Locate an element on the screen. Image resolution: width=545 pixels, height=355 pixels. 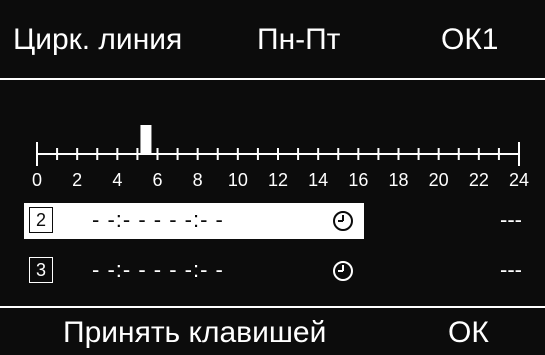
tick-label: 20 is located at coordinates (439, 180).